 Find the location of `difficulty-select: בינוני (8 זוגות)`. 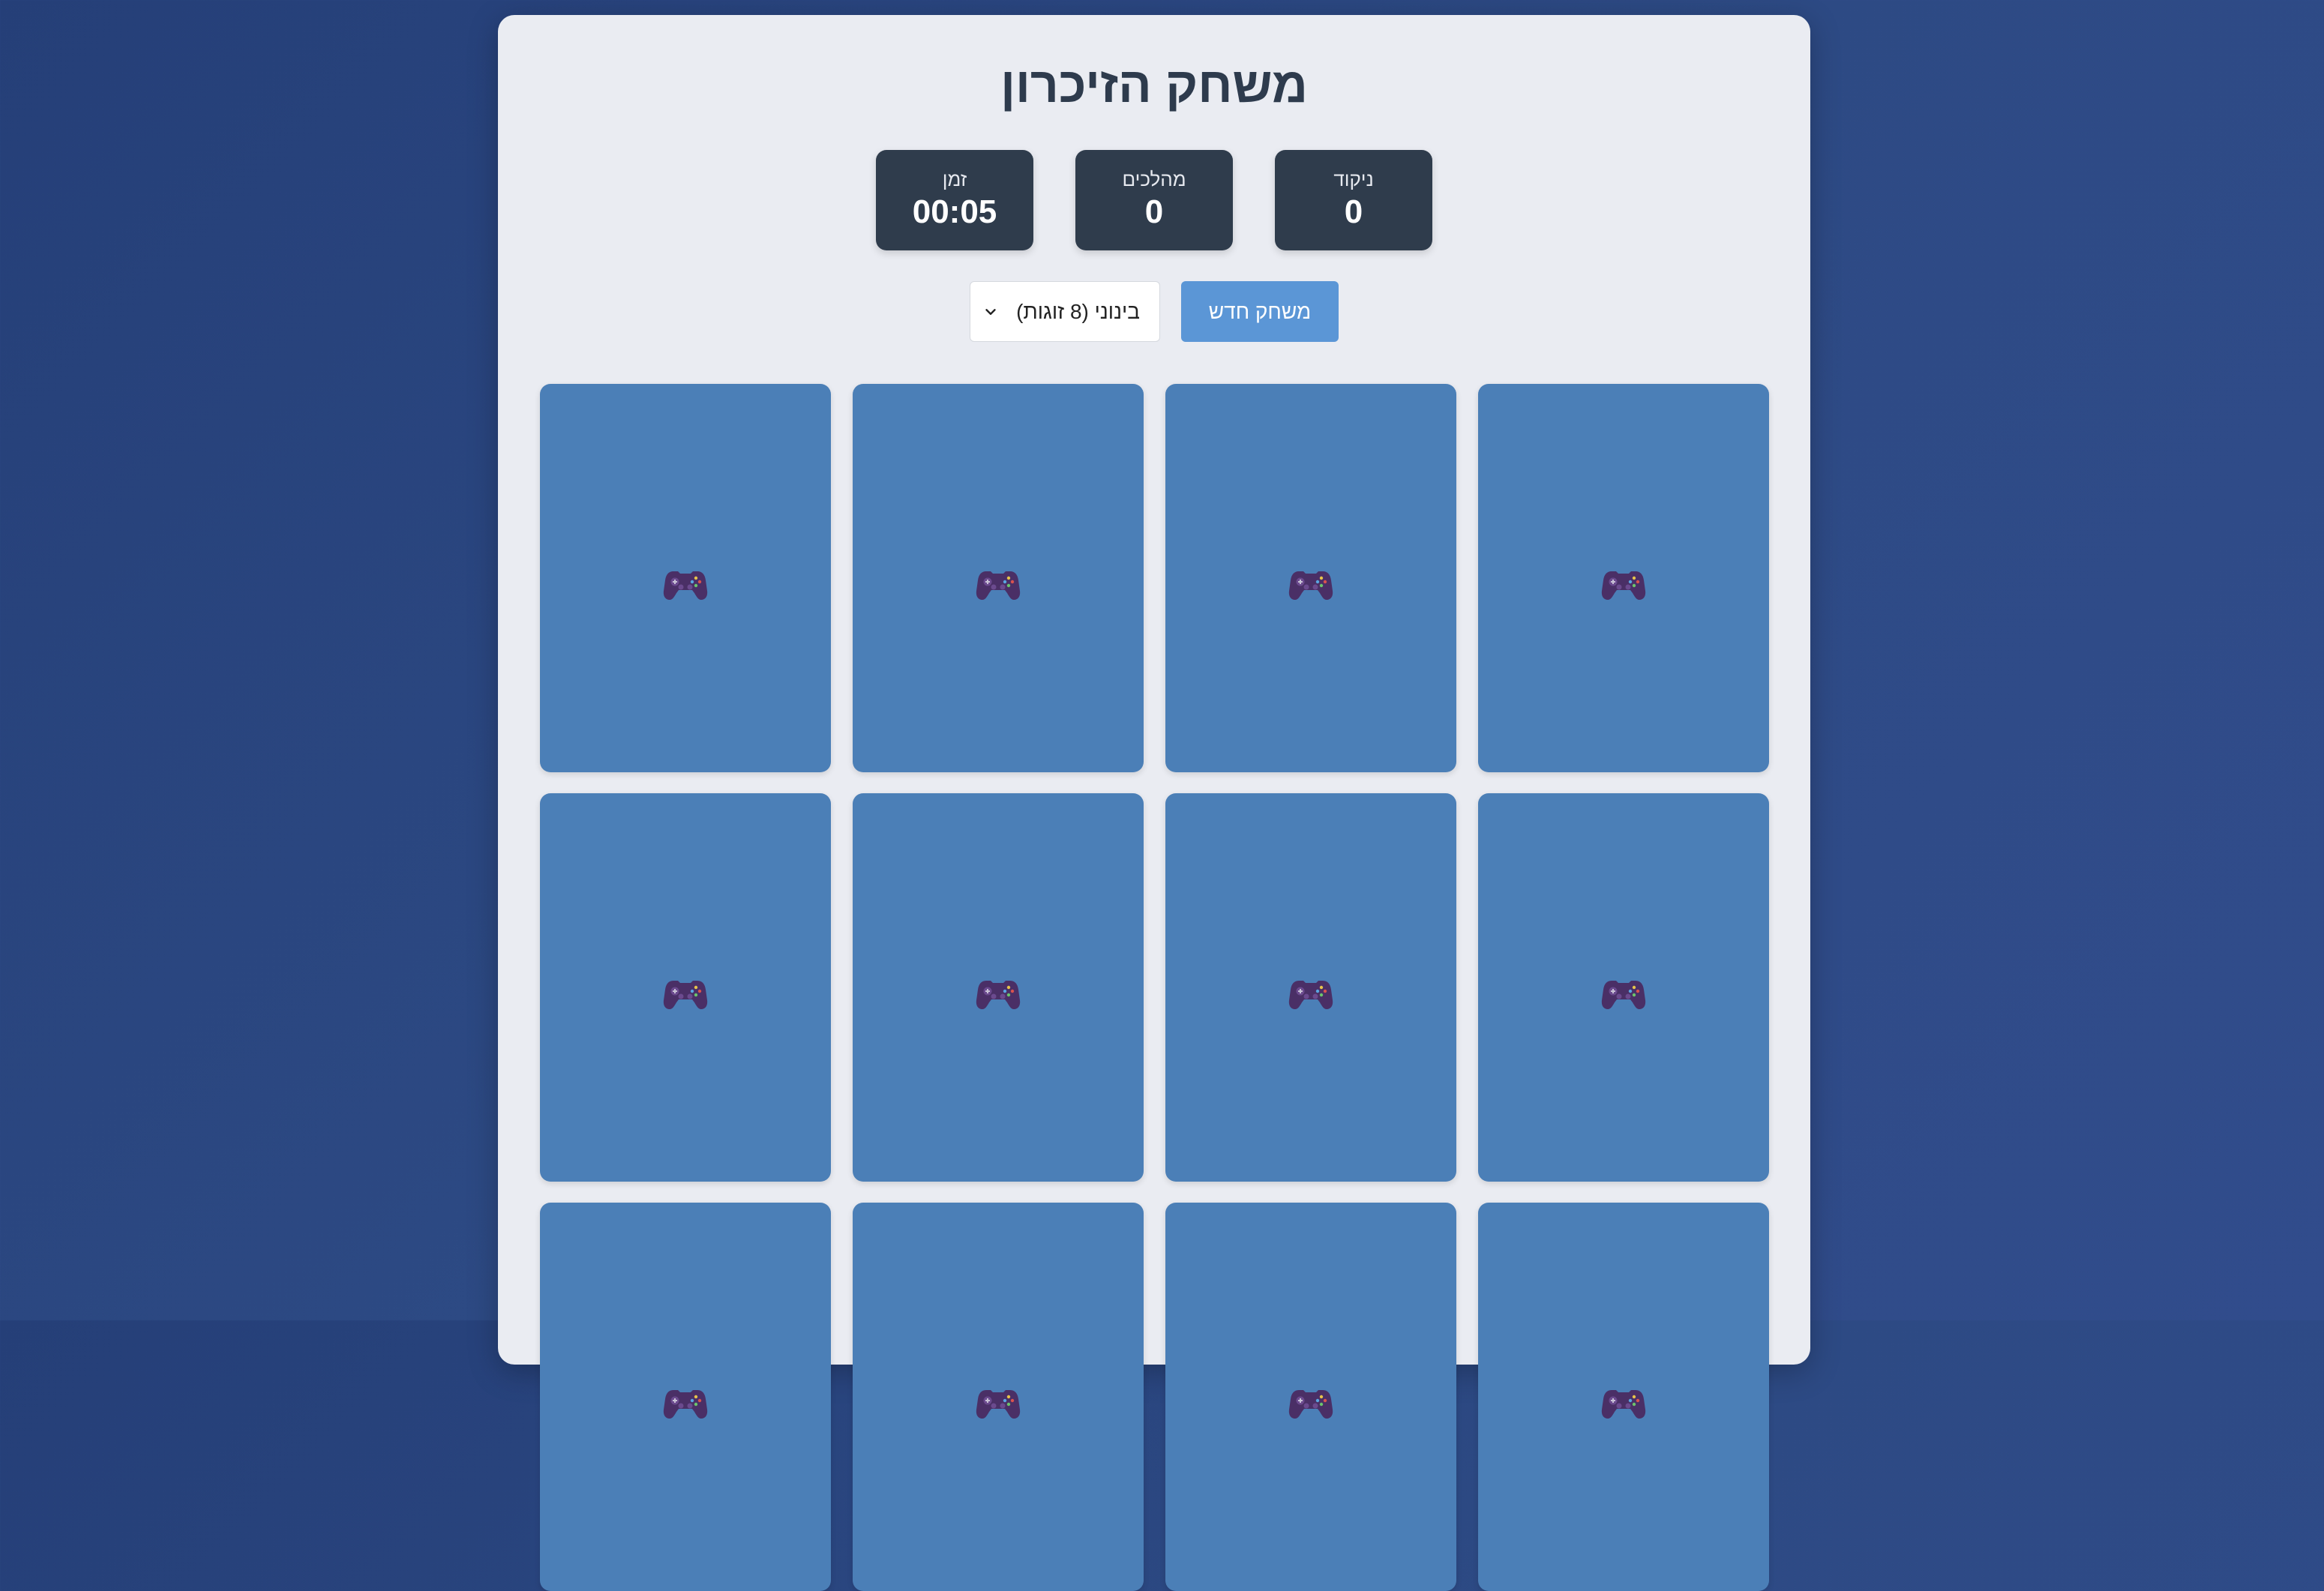

difficulty-select: בינוני (8 זוגות) is located at coordinates (1065, 311).